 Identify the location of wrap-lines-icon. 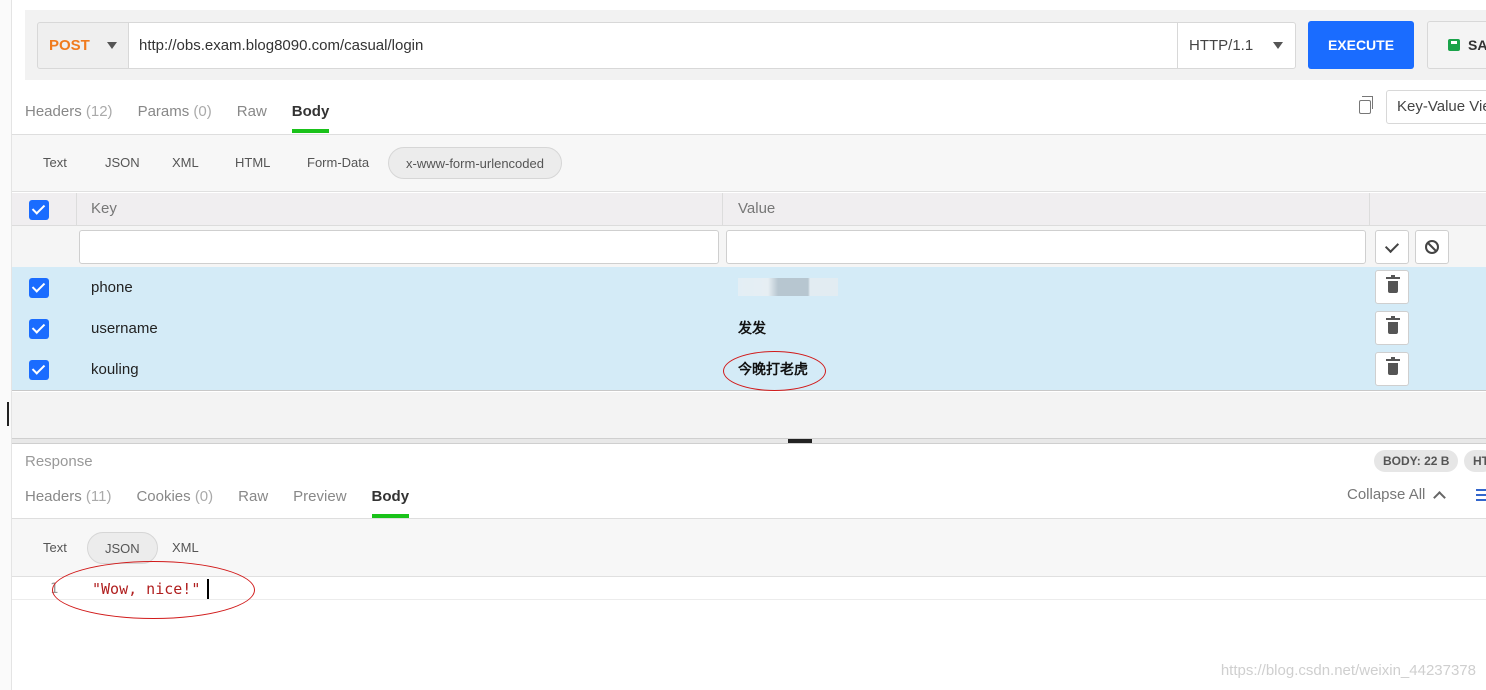
(1481, 495).